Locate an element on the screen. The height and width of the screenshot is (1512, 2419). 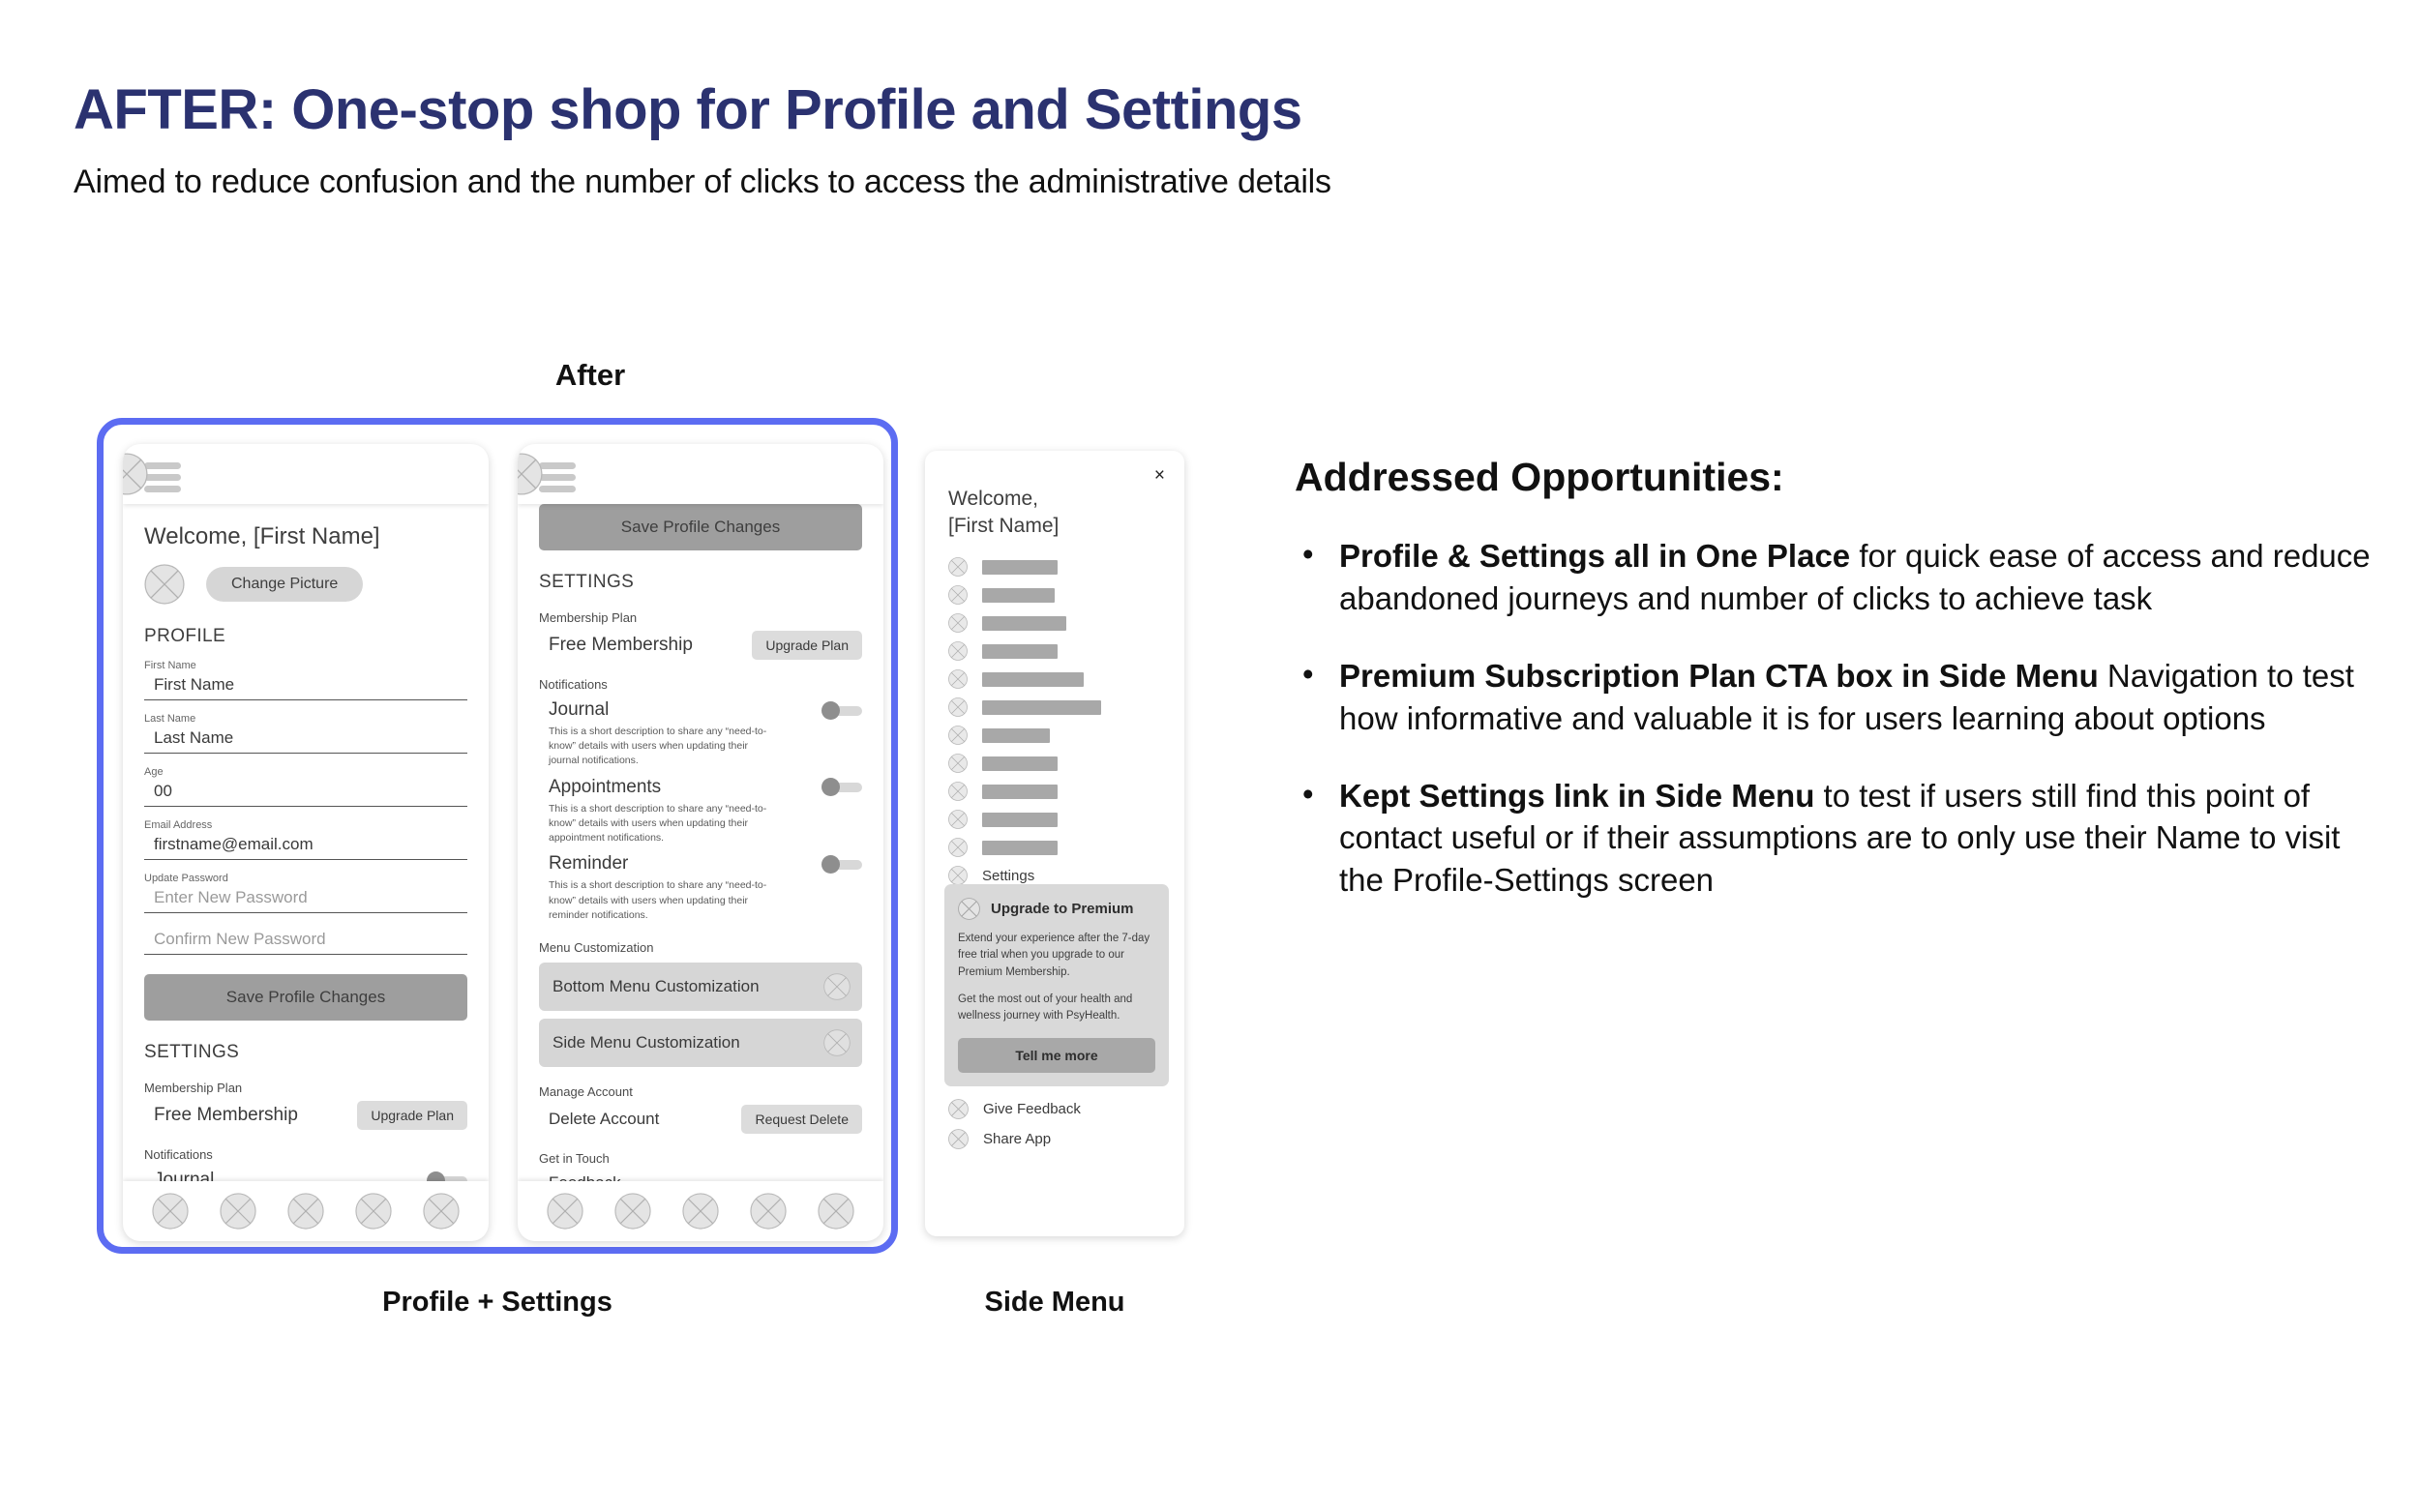
reminder-notification-toggle is located at coordinates (842, 864).